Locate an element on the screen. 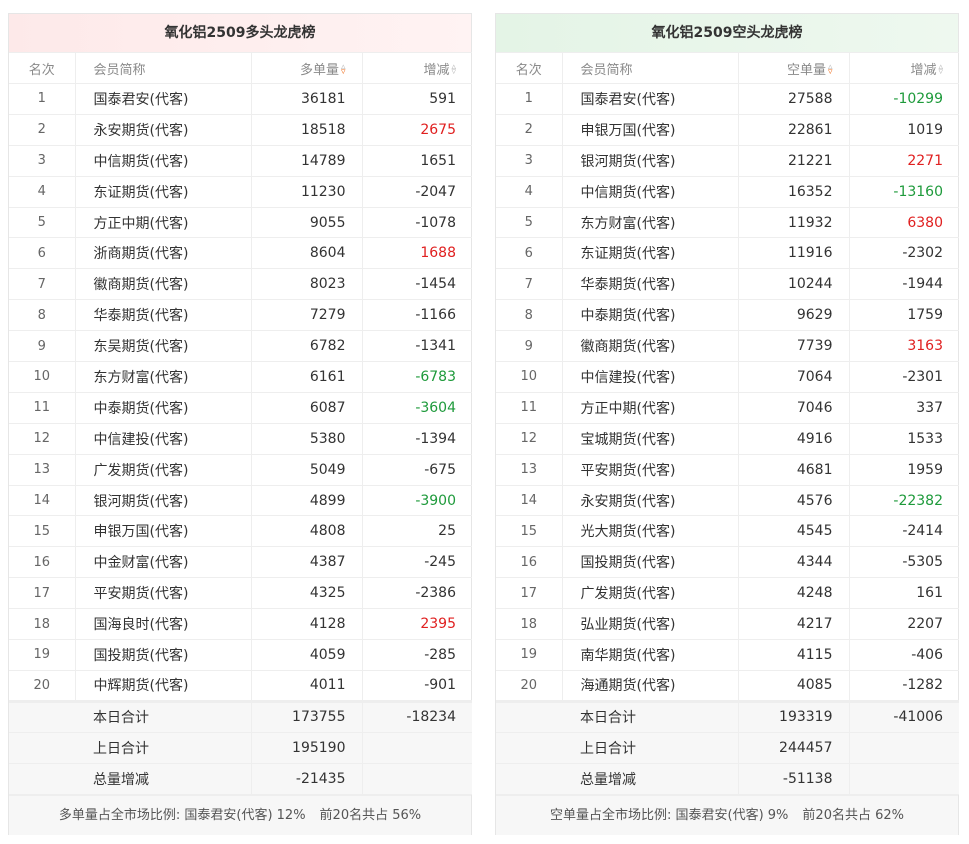 Image resolution: width=969 pixels, height=844 pixels. volume-cell: 4545 is located at coordinates (794, 531).